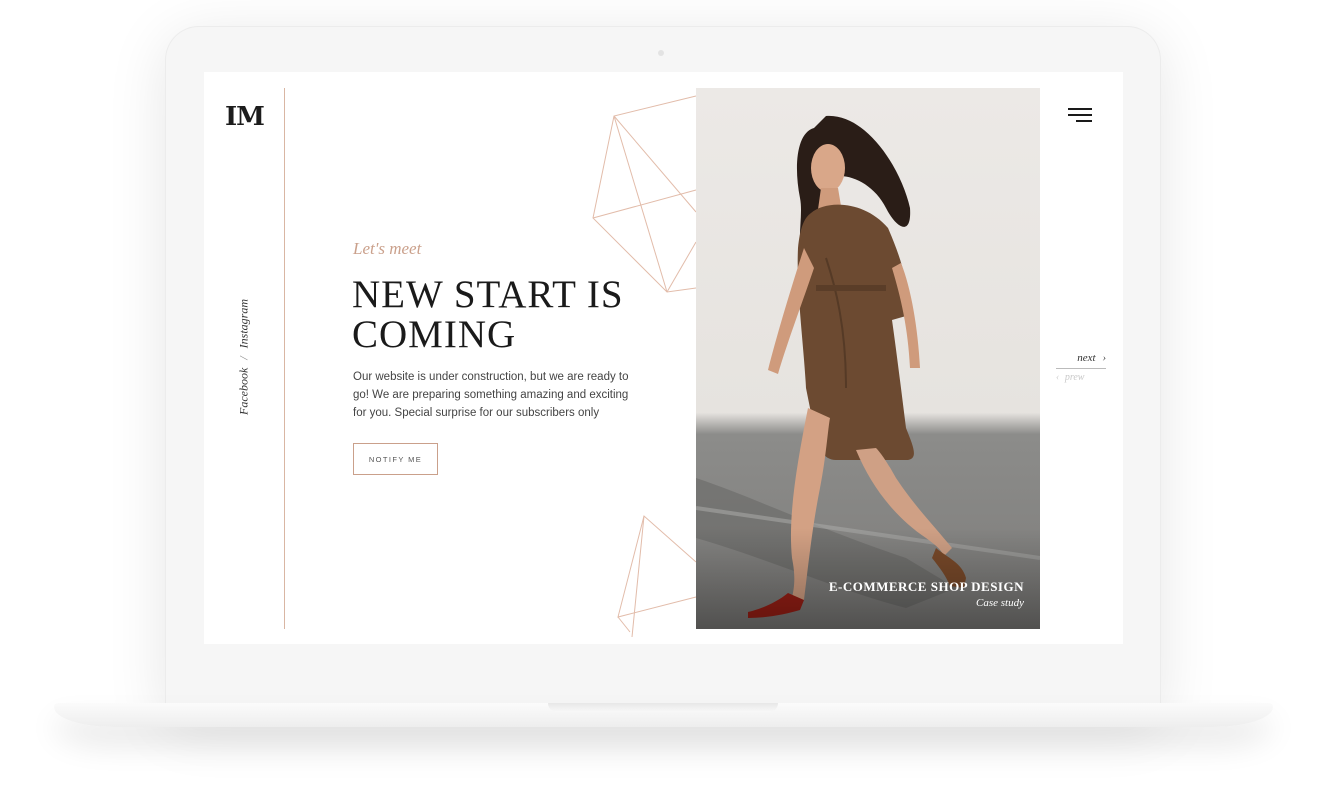 This screenshot has width=1326, height=791. What do you see at coordinates (284, 358) in the screenshot?
I see `sidebar-divider` at bounding box center [284, 358].